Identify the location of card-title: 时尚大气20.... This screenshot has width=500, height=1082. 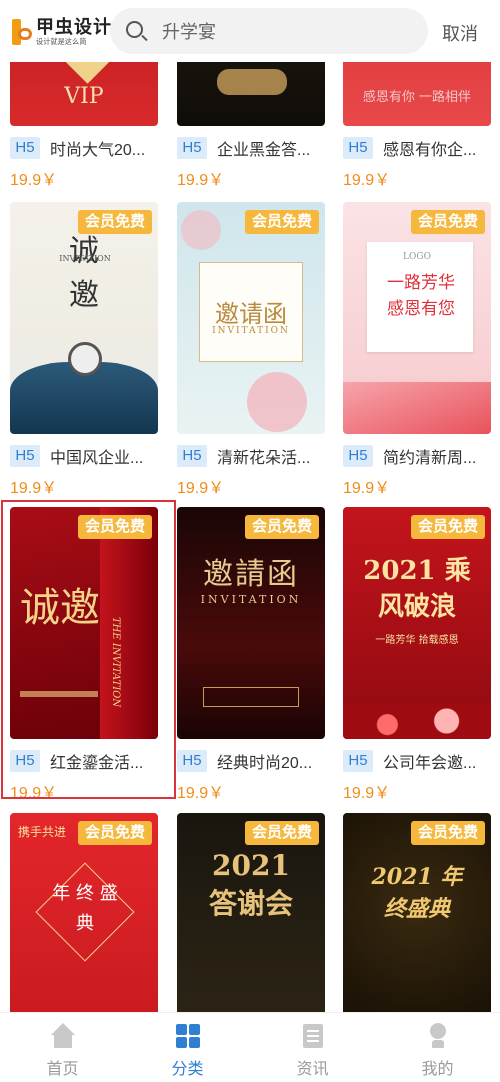
(97, 148).